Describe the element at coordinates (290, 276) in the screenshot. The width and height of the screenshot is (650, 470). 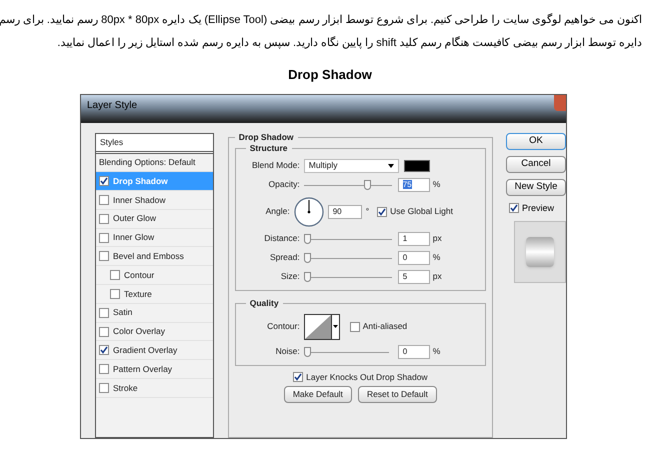
I see `field-label: Size:` at that location.